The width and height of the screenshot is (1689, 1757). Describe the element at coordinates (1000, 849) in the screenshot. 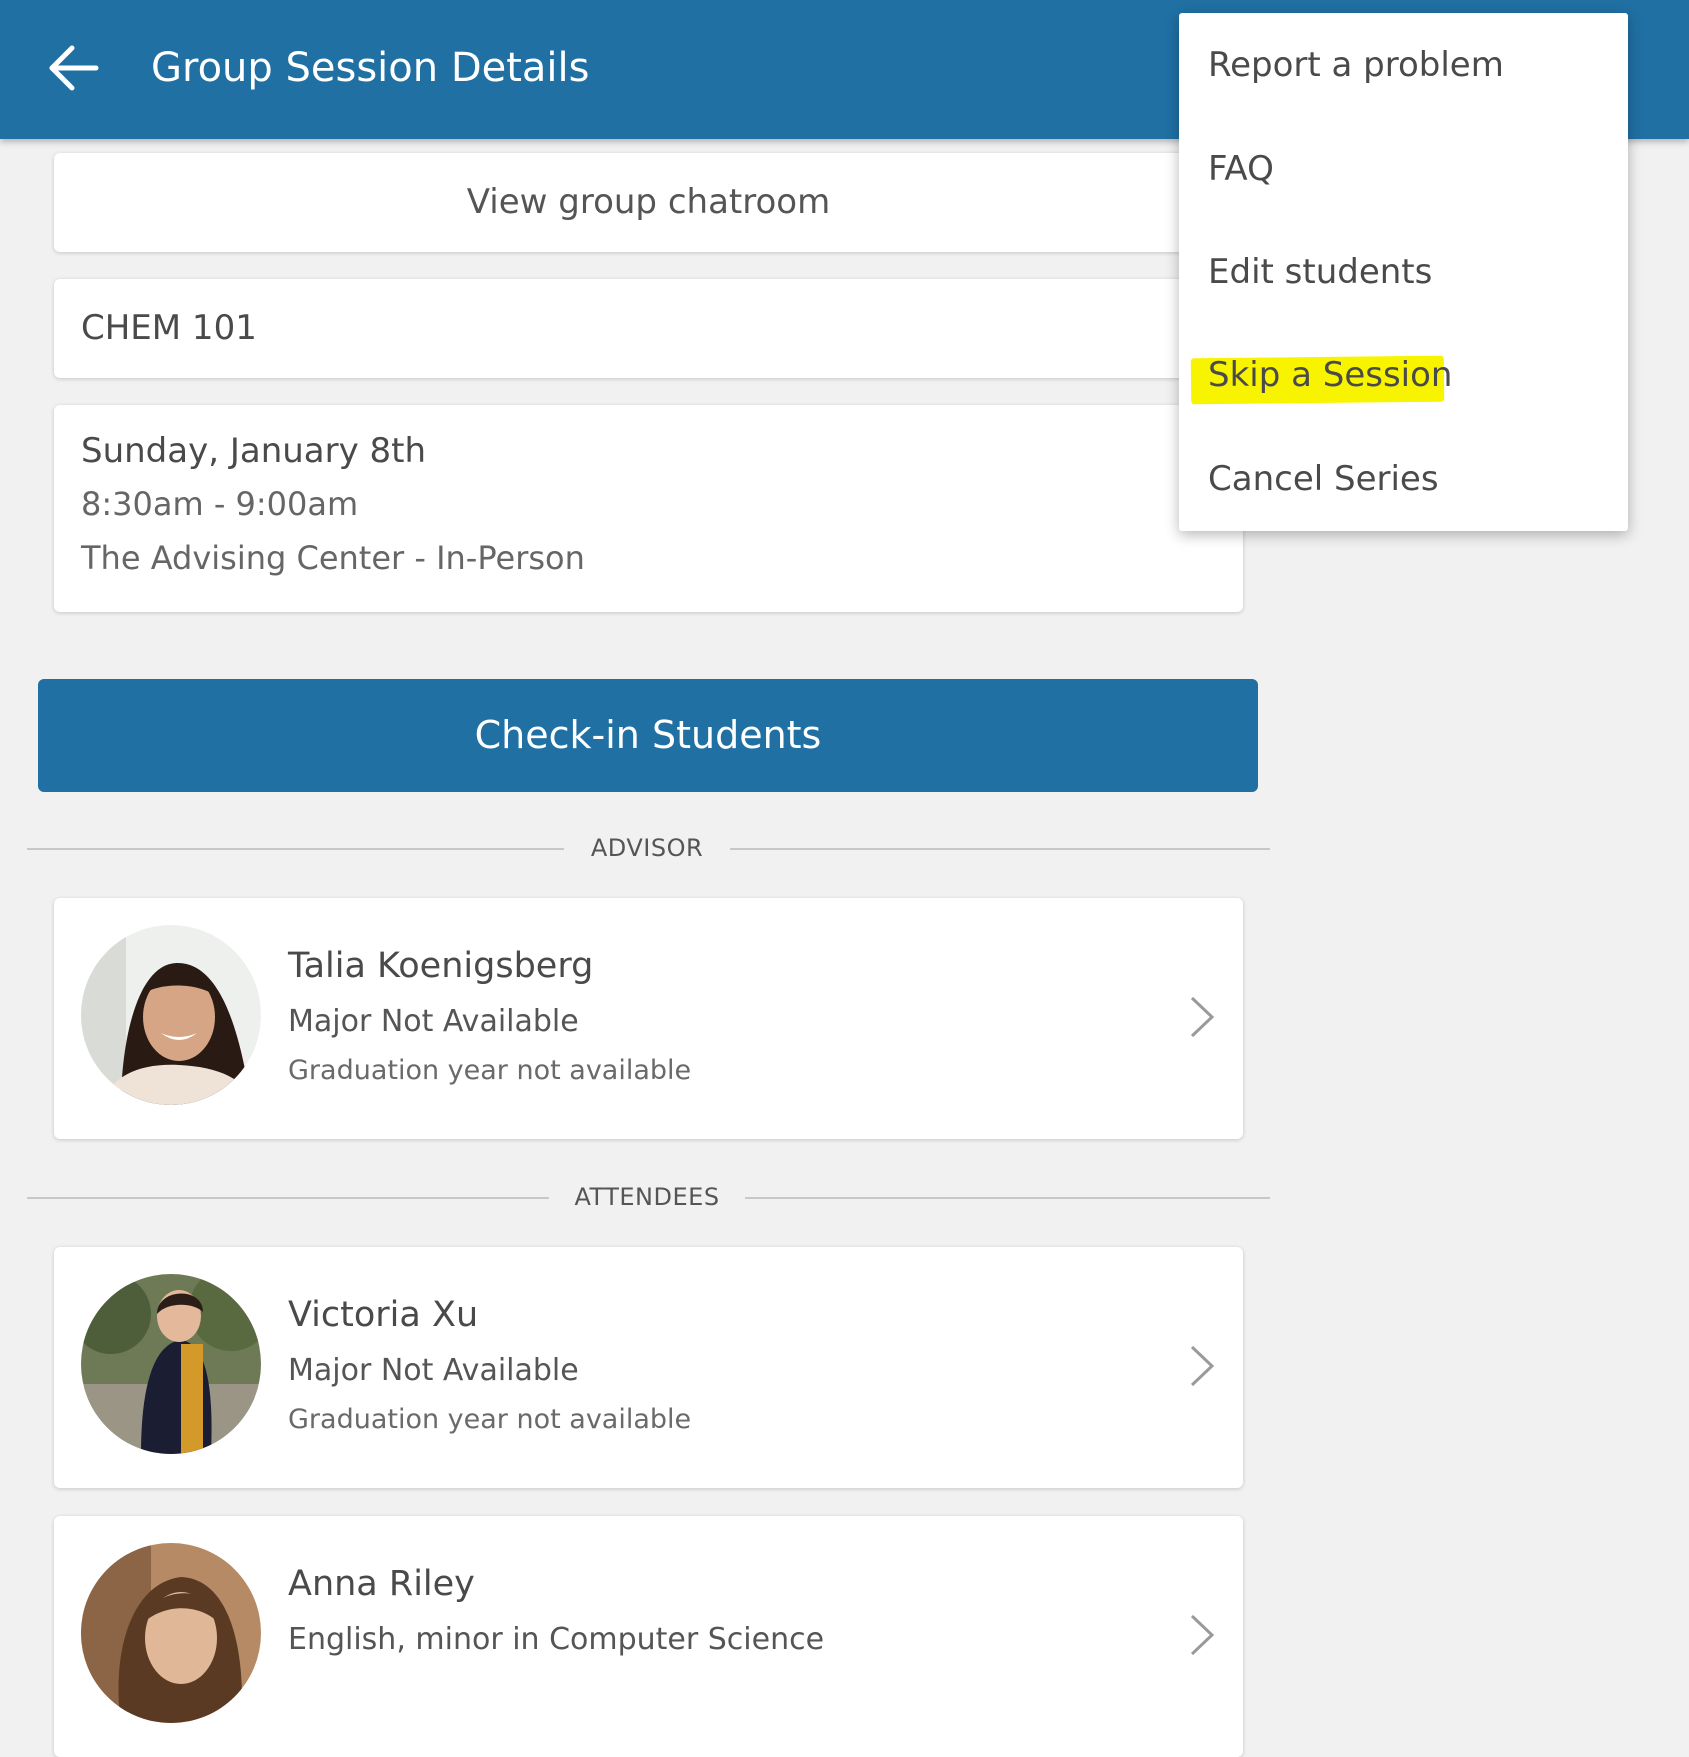

I see `advisor-divider-right` at that location.